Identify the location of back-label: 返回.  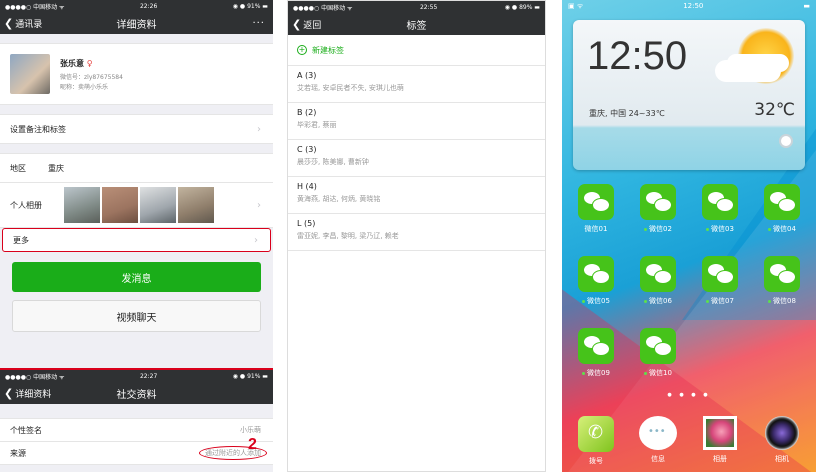
(312, 25).